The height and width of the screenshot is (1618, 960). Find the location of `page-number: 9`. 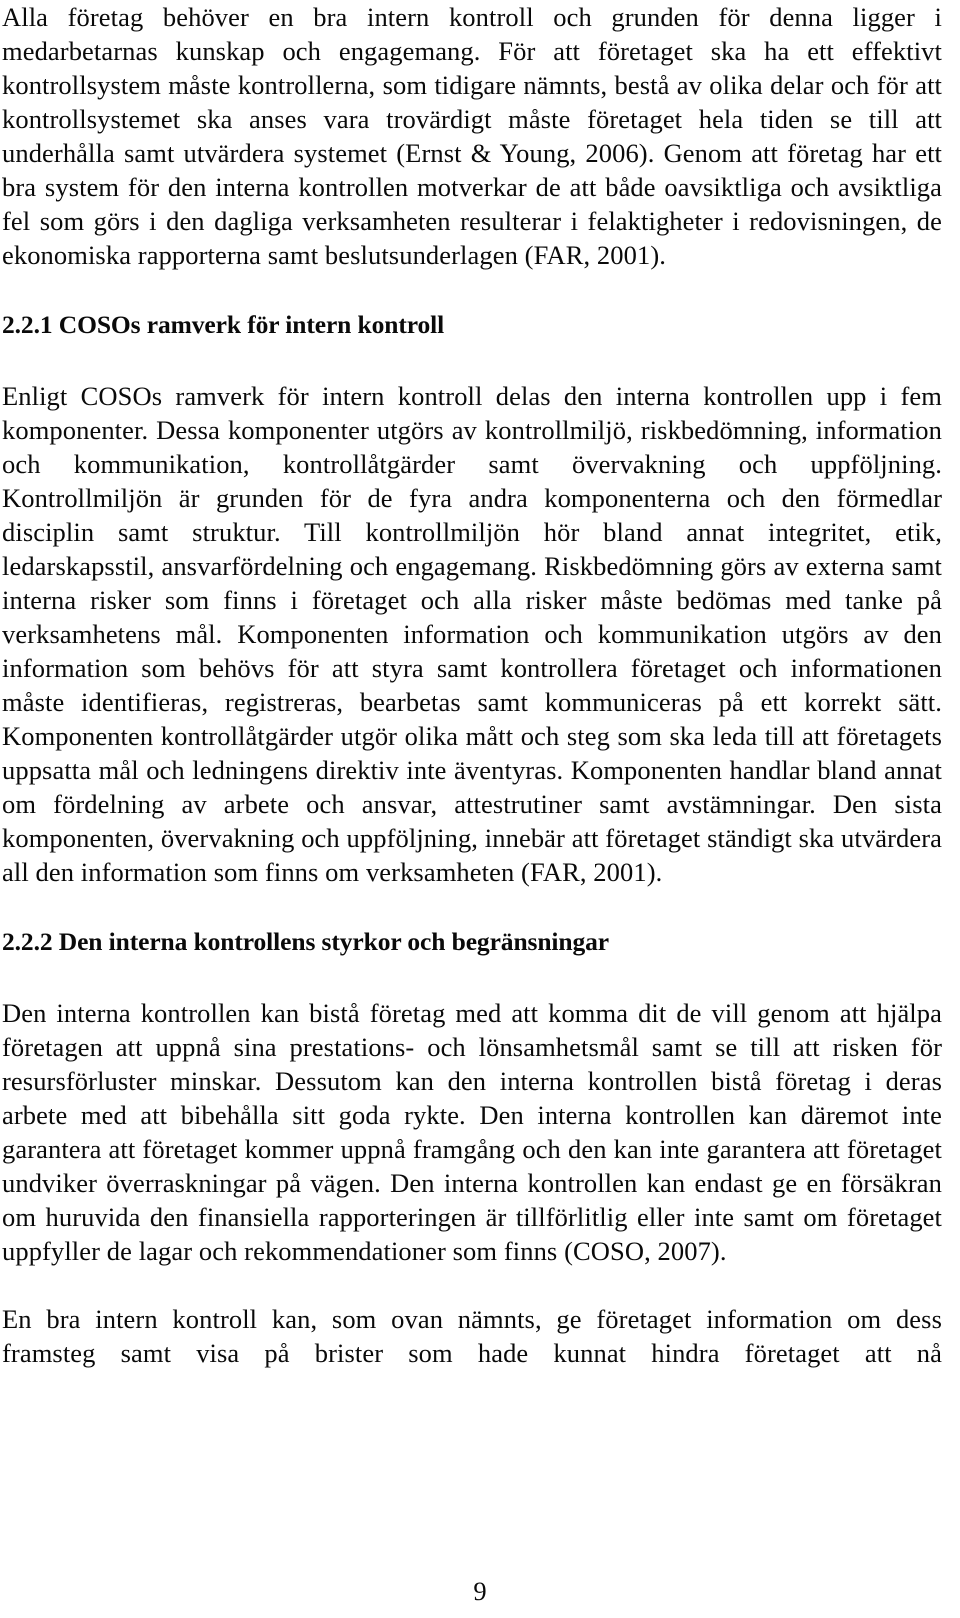

page-number: 9 is located at coordinates (480, 1591).